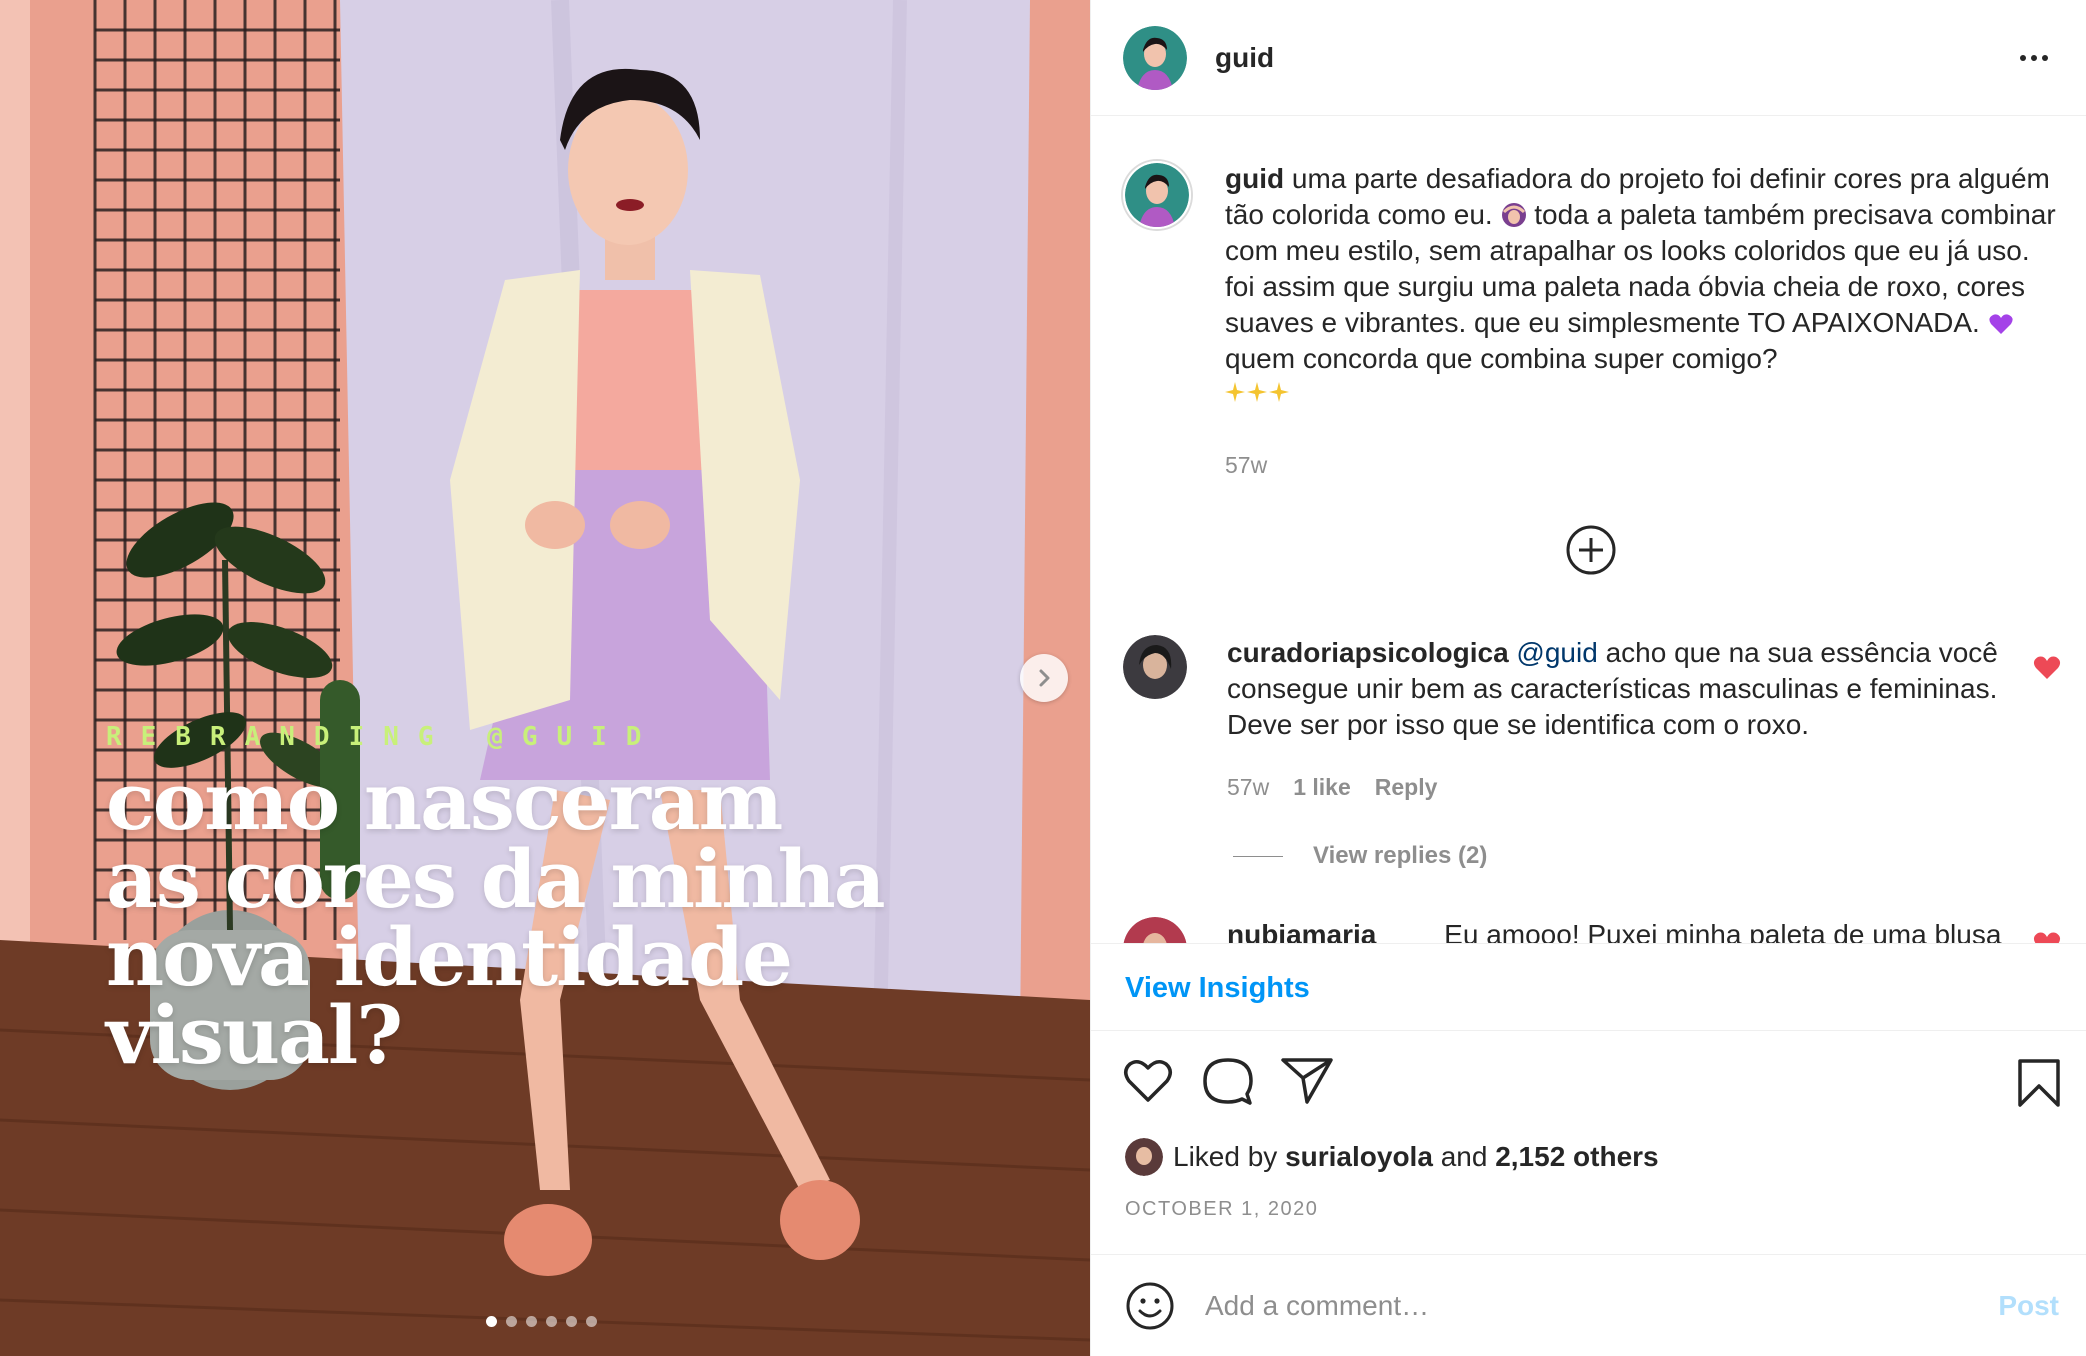  I want to click on like-heart-icon, so click(1148, 1081).